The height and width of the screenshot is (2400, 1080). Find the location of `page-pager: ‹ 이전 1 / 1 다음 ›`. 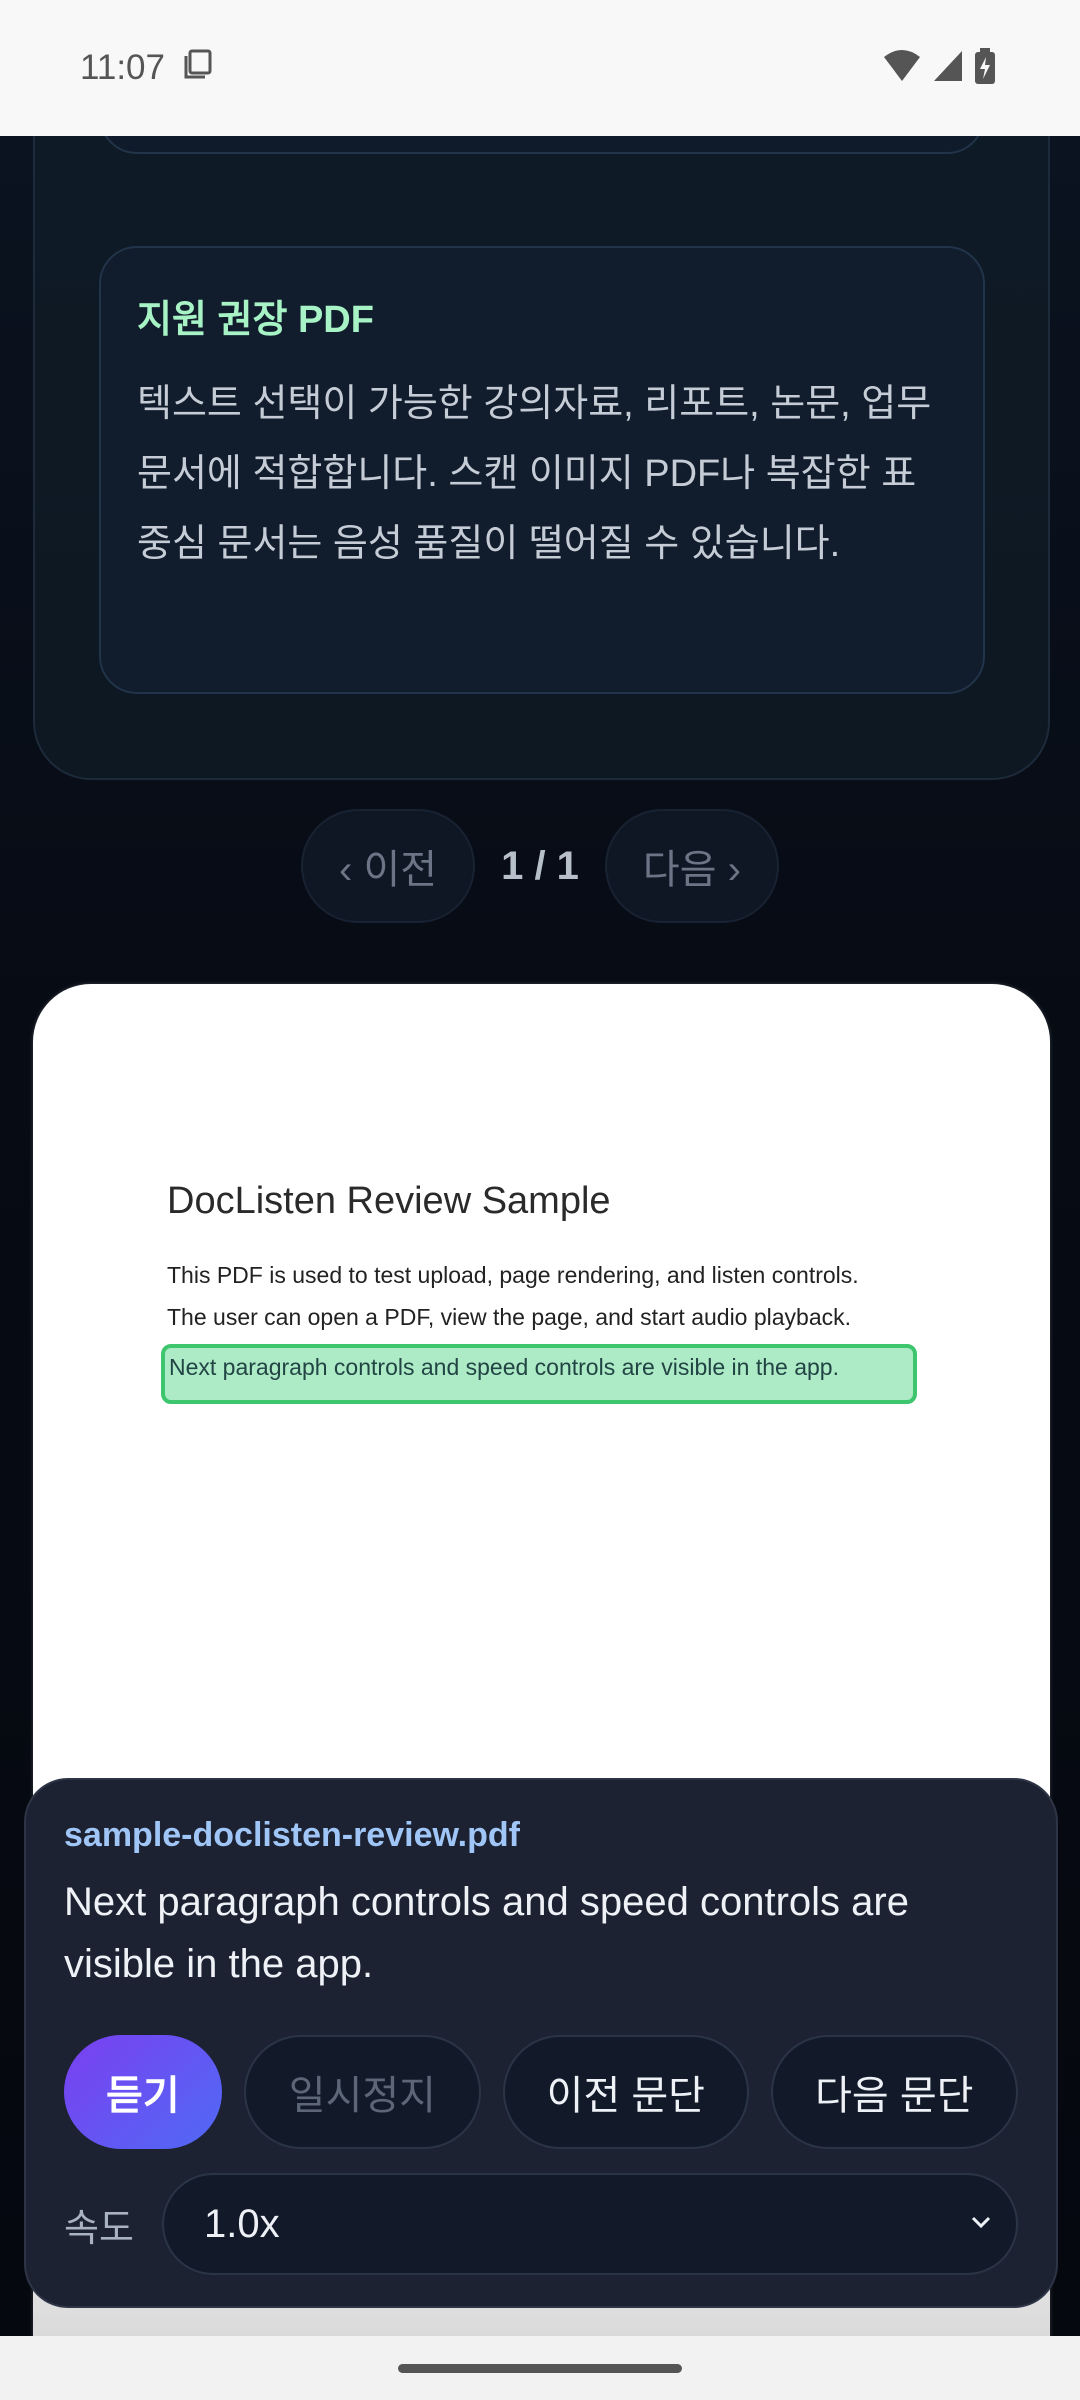

page-pager: ‹ 이전 1 / 1 다음 › is located at coordinates (540, 866).